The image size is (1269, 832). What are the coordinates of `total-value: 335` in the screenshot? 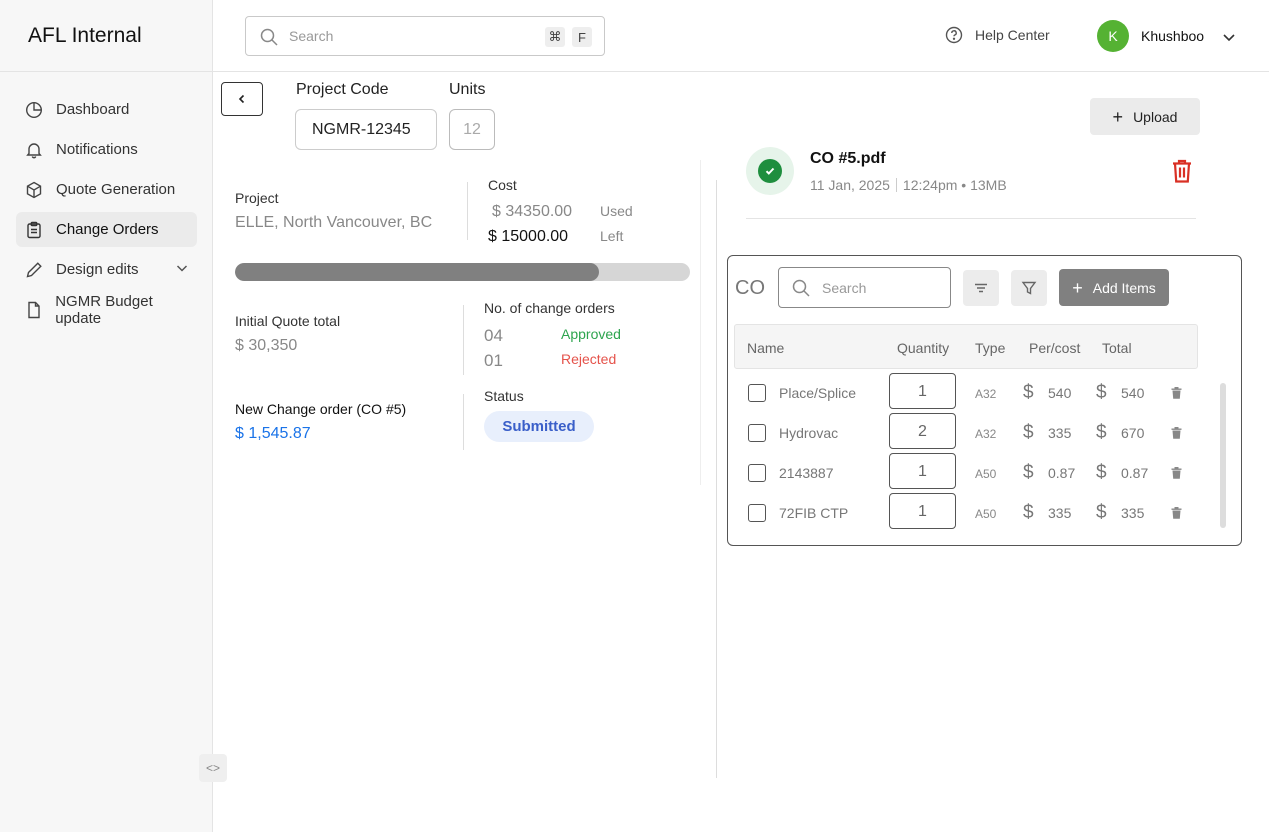 It's located at (1133, 513).